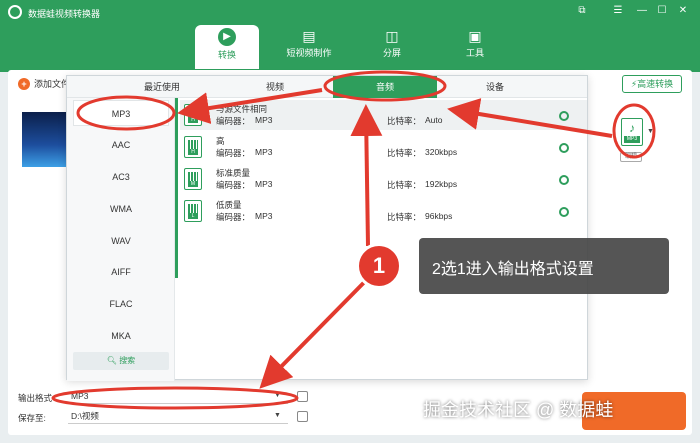  Describe the element at coordinates (127, 360) in the screenshot. I see `format-search-label: 搜索` at that location.